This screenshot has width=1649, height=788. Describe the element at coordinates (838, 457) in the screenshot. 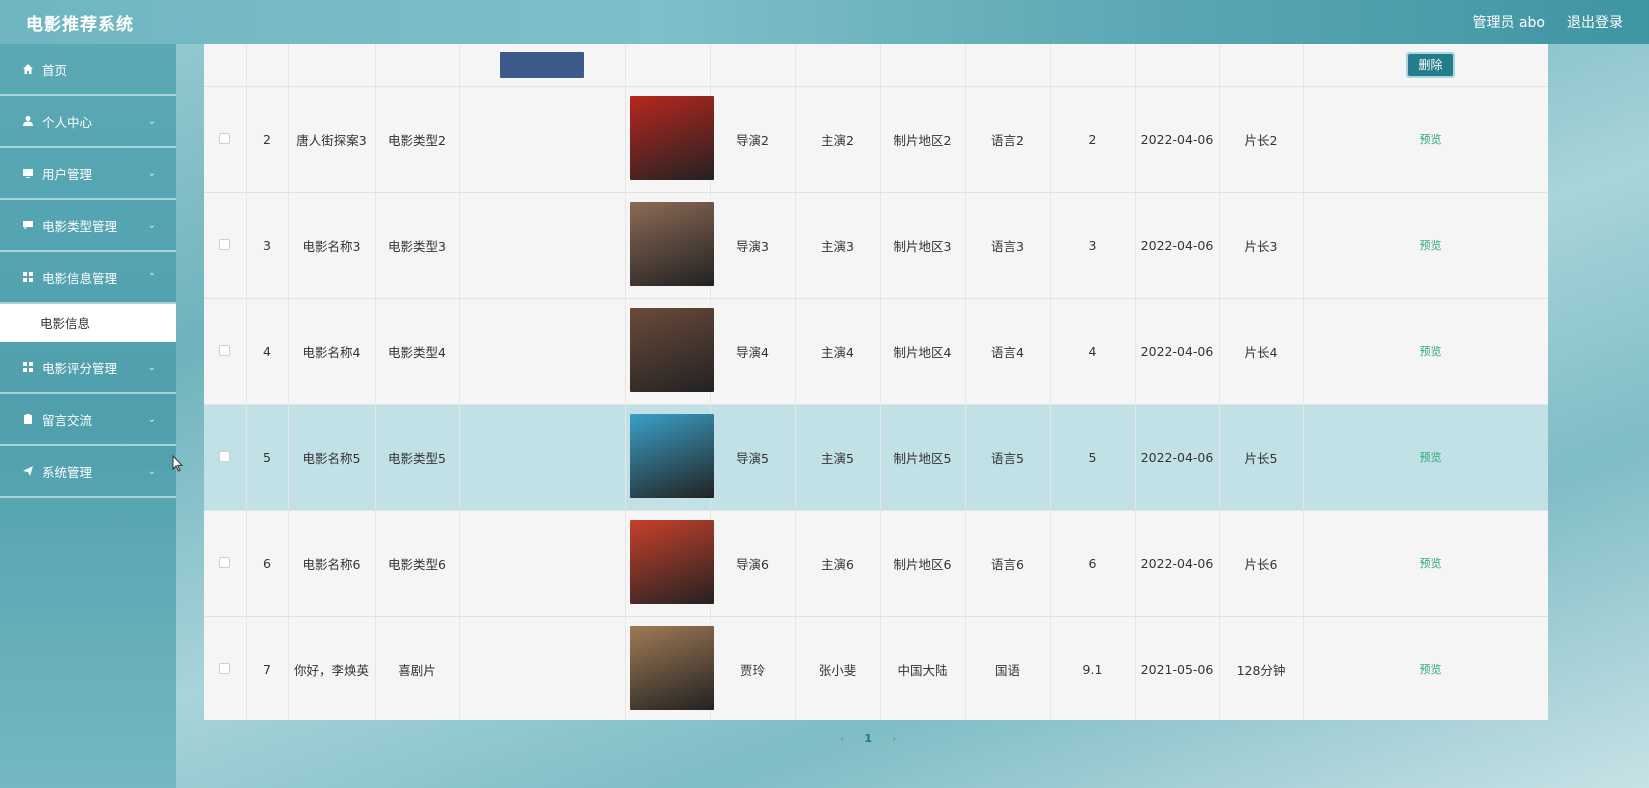

I see `lead-actor-cell: 主演5` at that location.